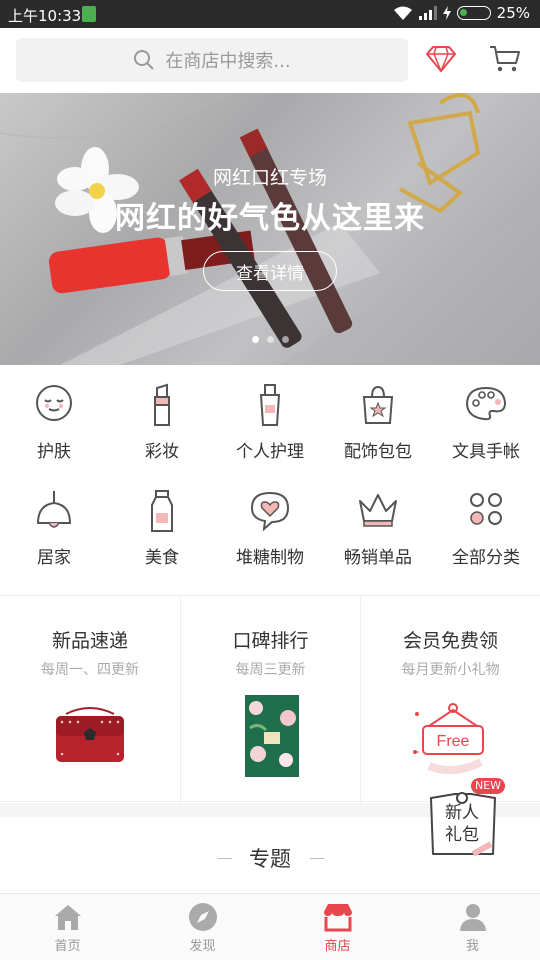 The width and height of the screenshot is (540, 960). I want to click on category-all: 全部分类, so click(486, 521).